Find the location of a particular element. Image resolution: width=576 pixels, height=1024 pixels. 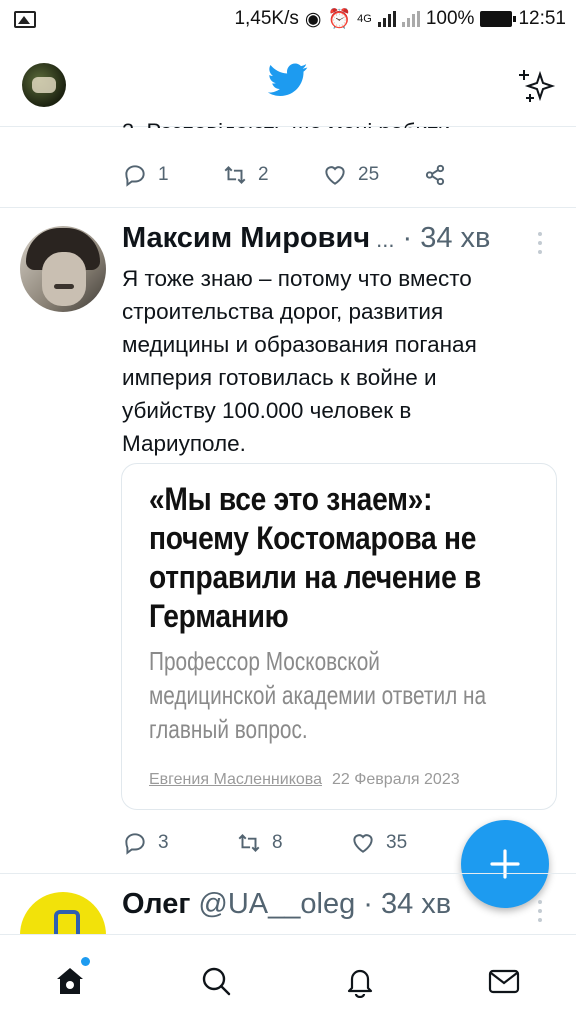

nav-notifications is located at coordinates (360, 981).